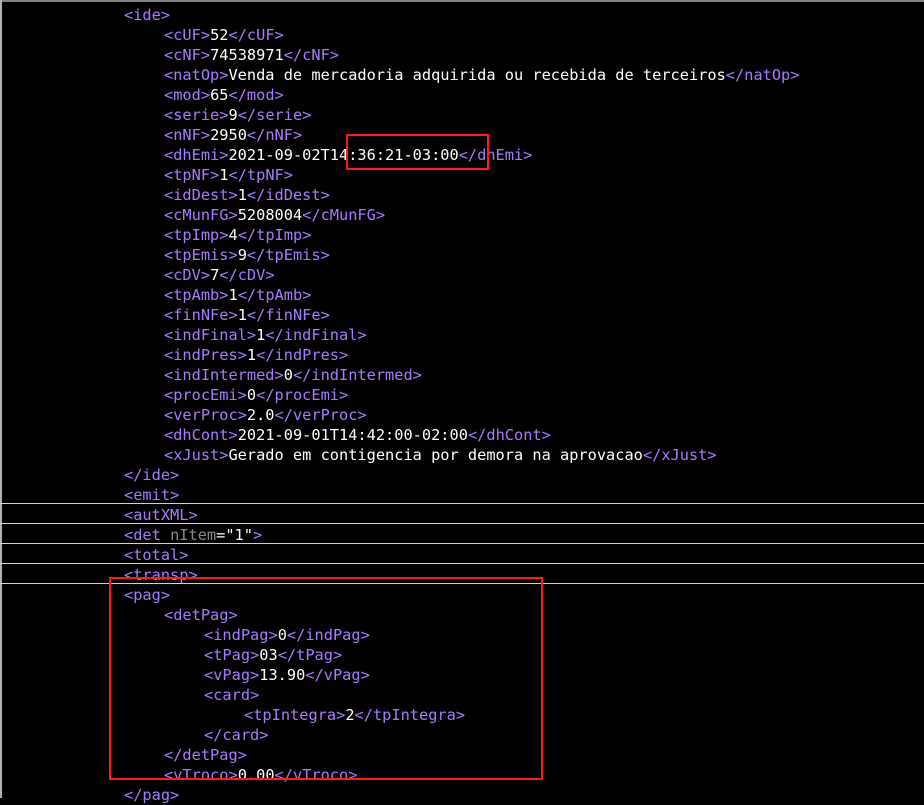 The image size is (924, 805). What do you see at coordinates (462, 795) in the screenshot?
I see `code-line: </pag>` at bounding box center [462, 795].